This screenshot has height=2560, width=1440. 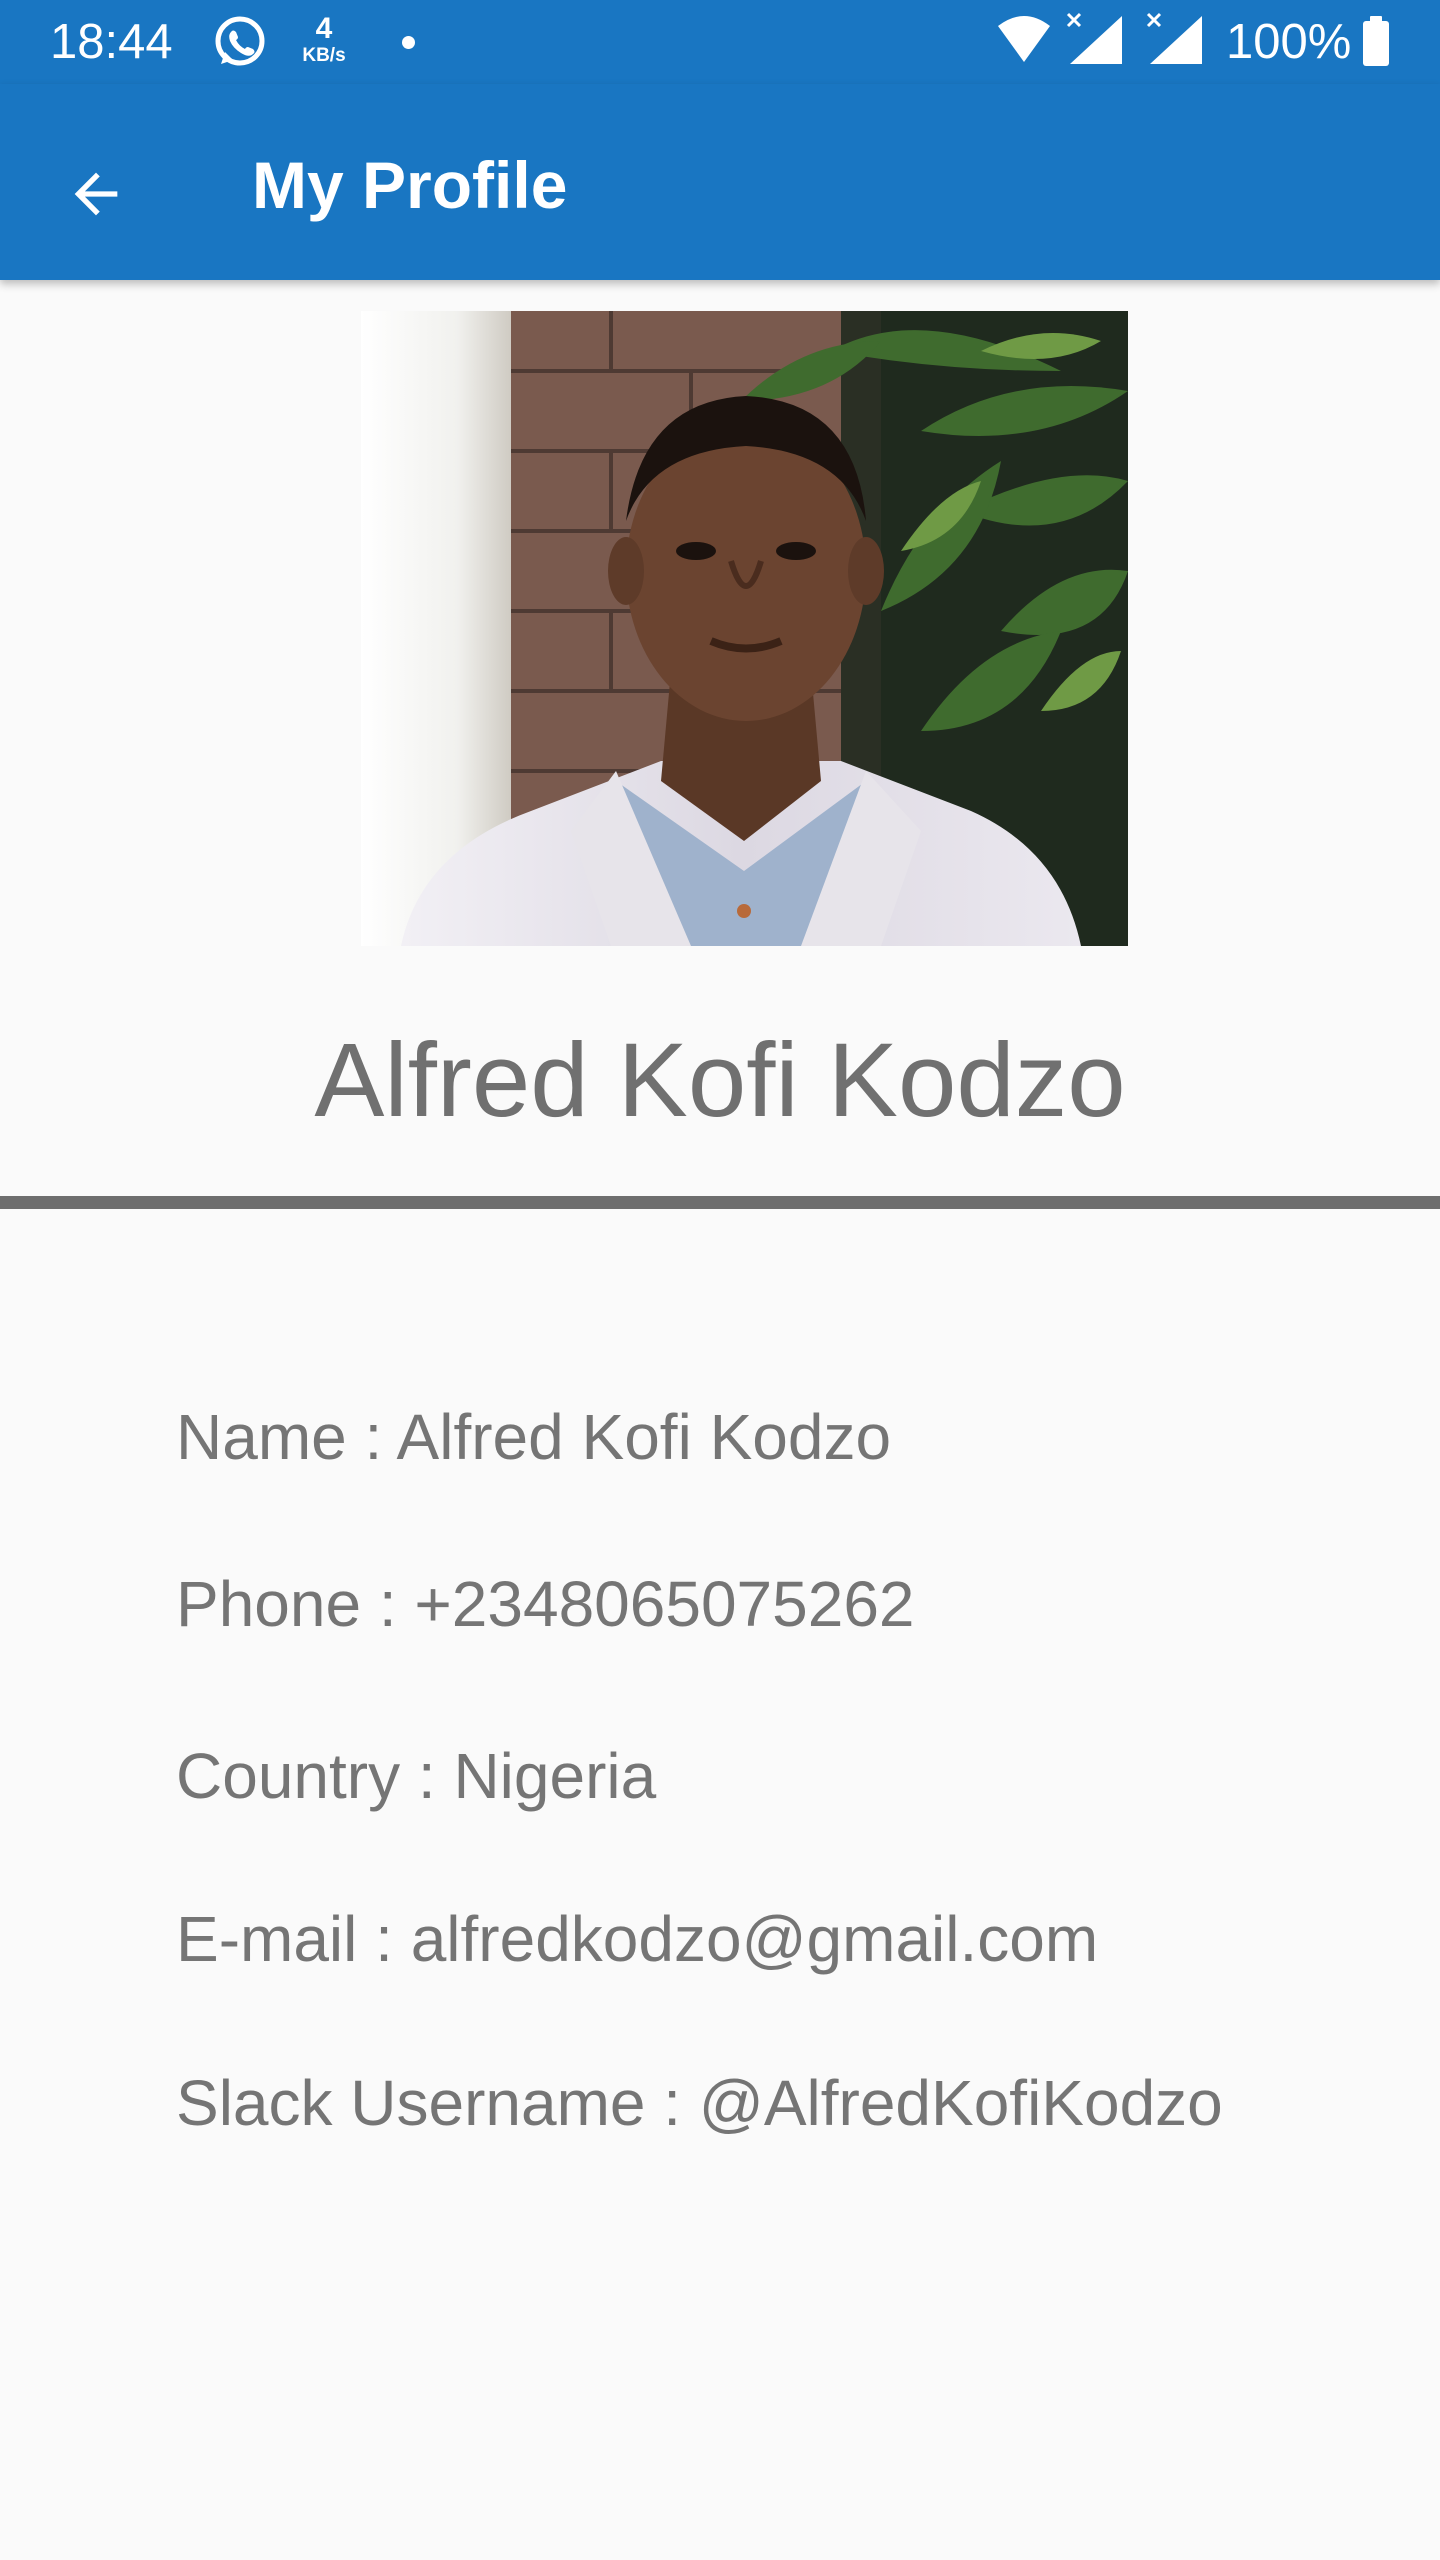 What do you see at coordinates (1289, 42) in the screenshot?
I see `battery-percent: 100%` at bounding box center [1289, 42].